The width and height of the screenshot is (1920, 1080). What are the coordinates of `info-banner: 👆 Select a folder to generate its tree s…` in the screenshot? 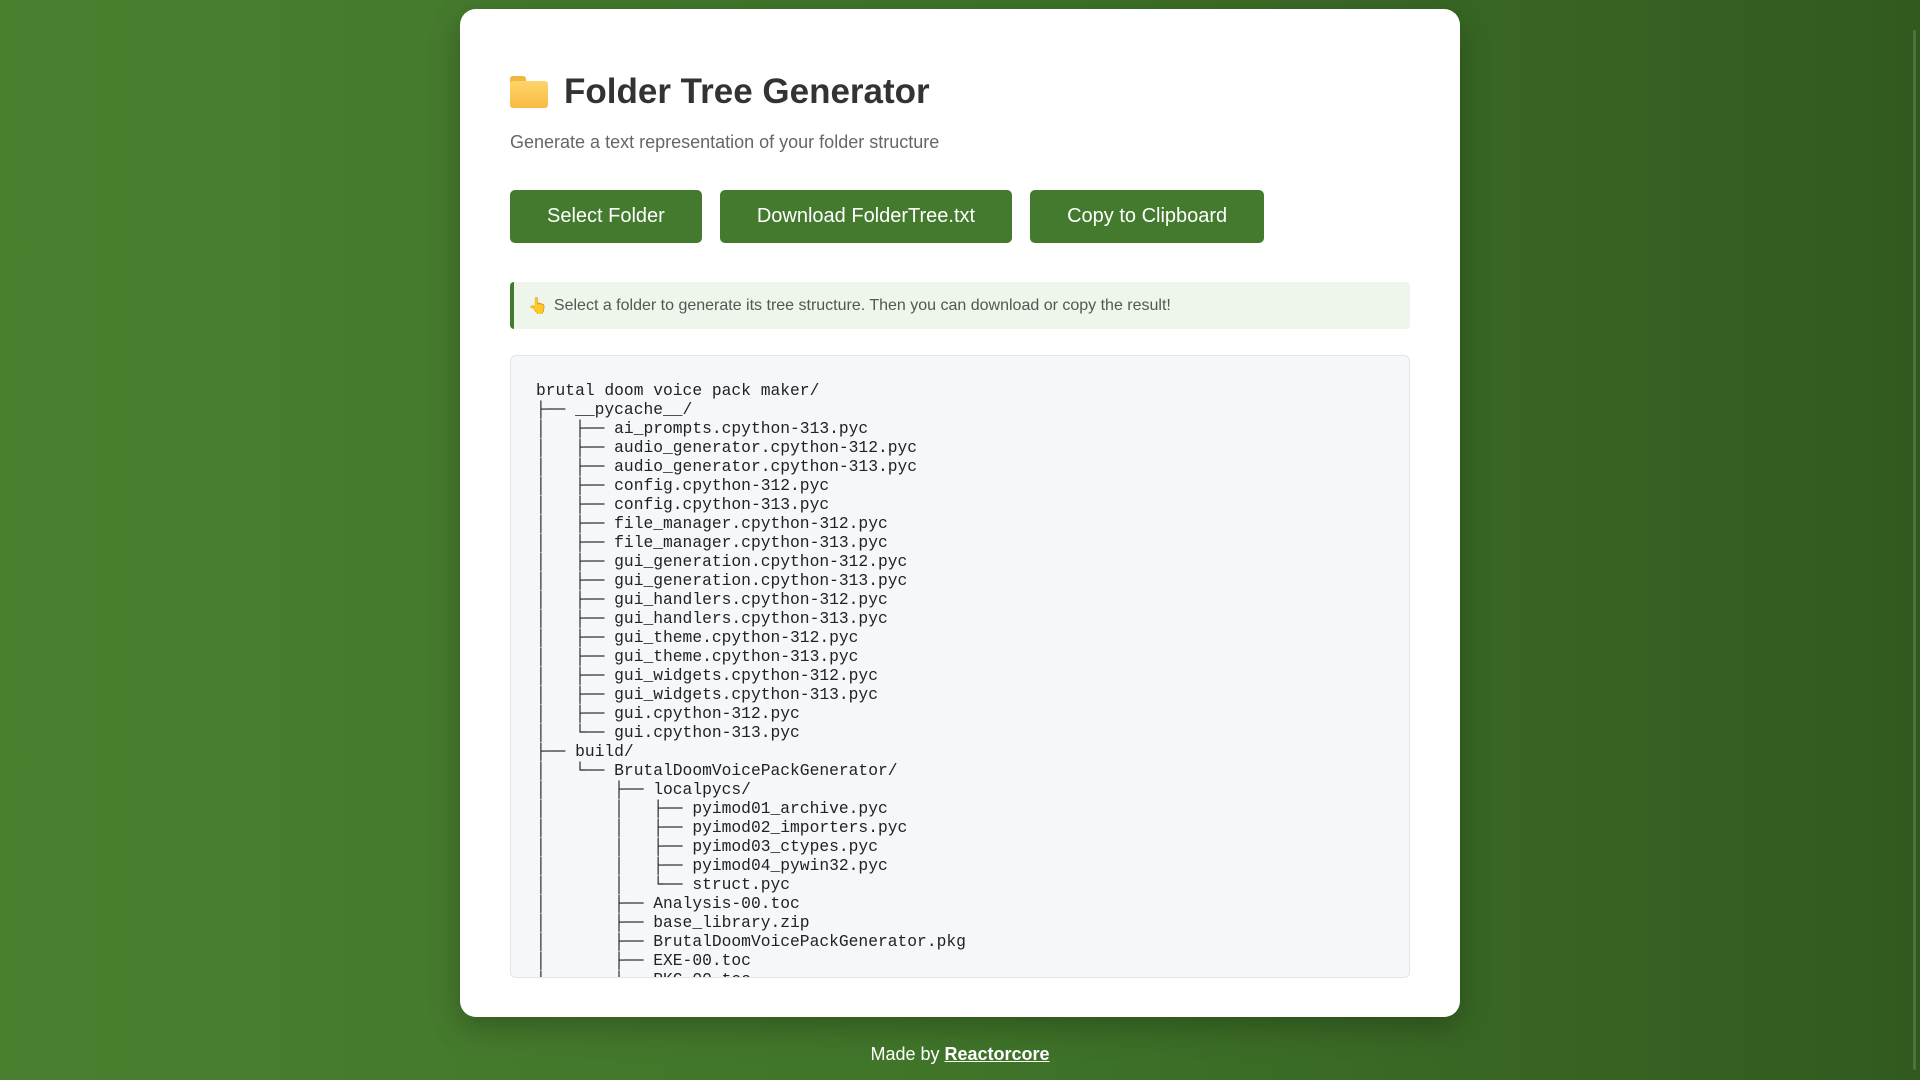 It's located at (960, 305).